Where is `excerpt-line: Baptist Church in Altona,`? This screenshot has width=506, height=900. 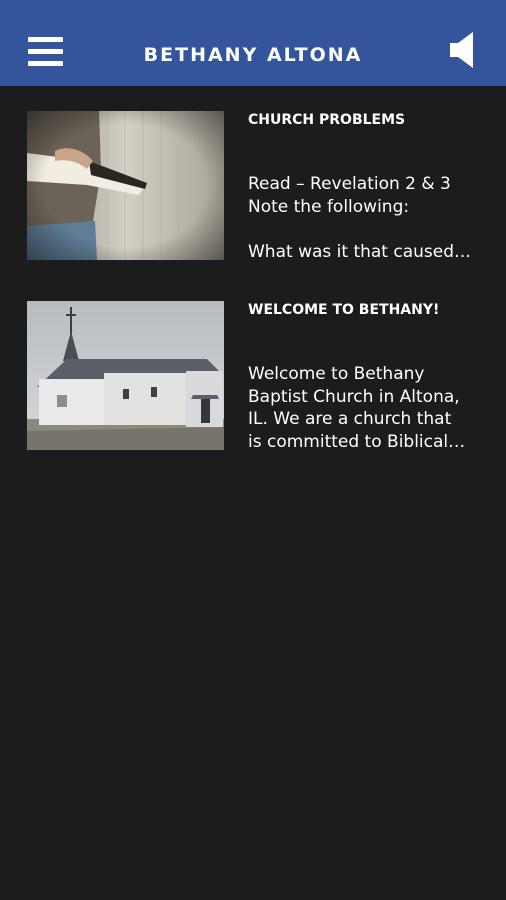
excerpt-line: Baptist Church in Altona, is located at coordinates (354, 396).